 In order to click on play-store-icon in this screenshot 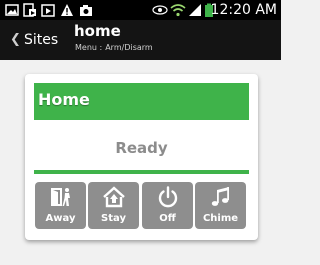, I will do `click(48, 10)`.